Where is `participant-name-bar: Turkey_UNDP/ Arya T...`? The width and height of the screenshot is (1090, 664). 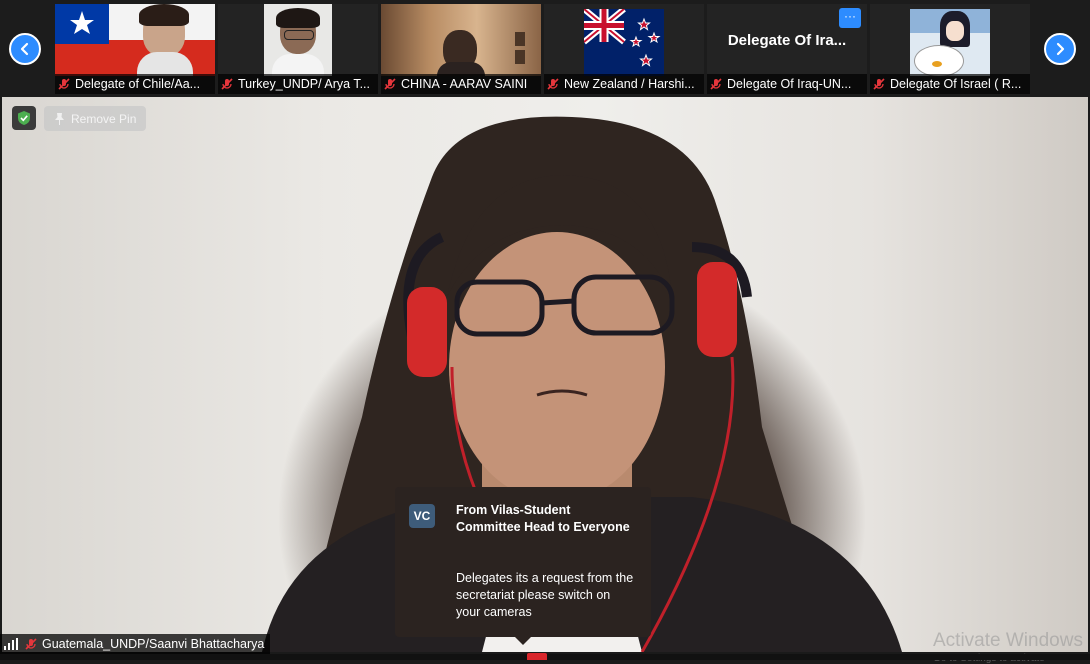
participant-name-bar: Turkey_UNDP/ Arya T... is located at coordinates (298, 84).